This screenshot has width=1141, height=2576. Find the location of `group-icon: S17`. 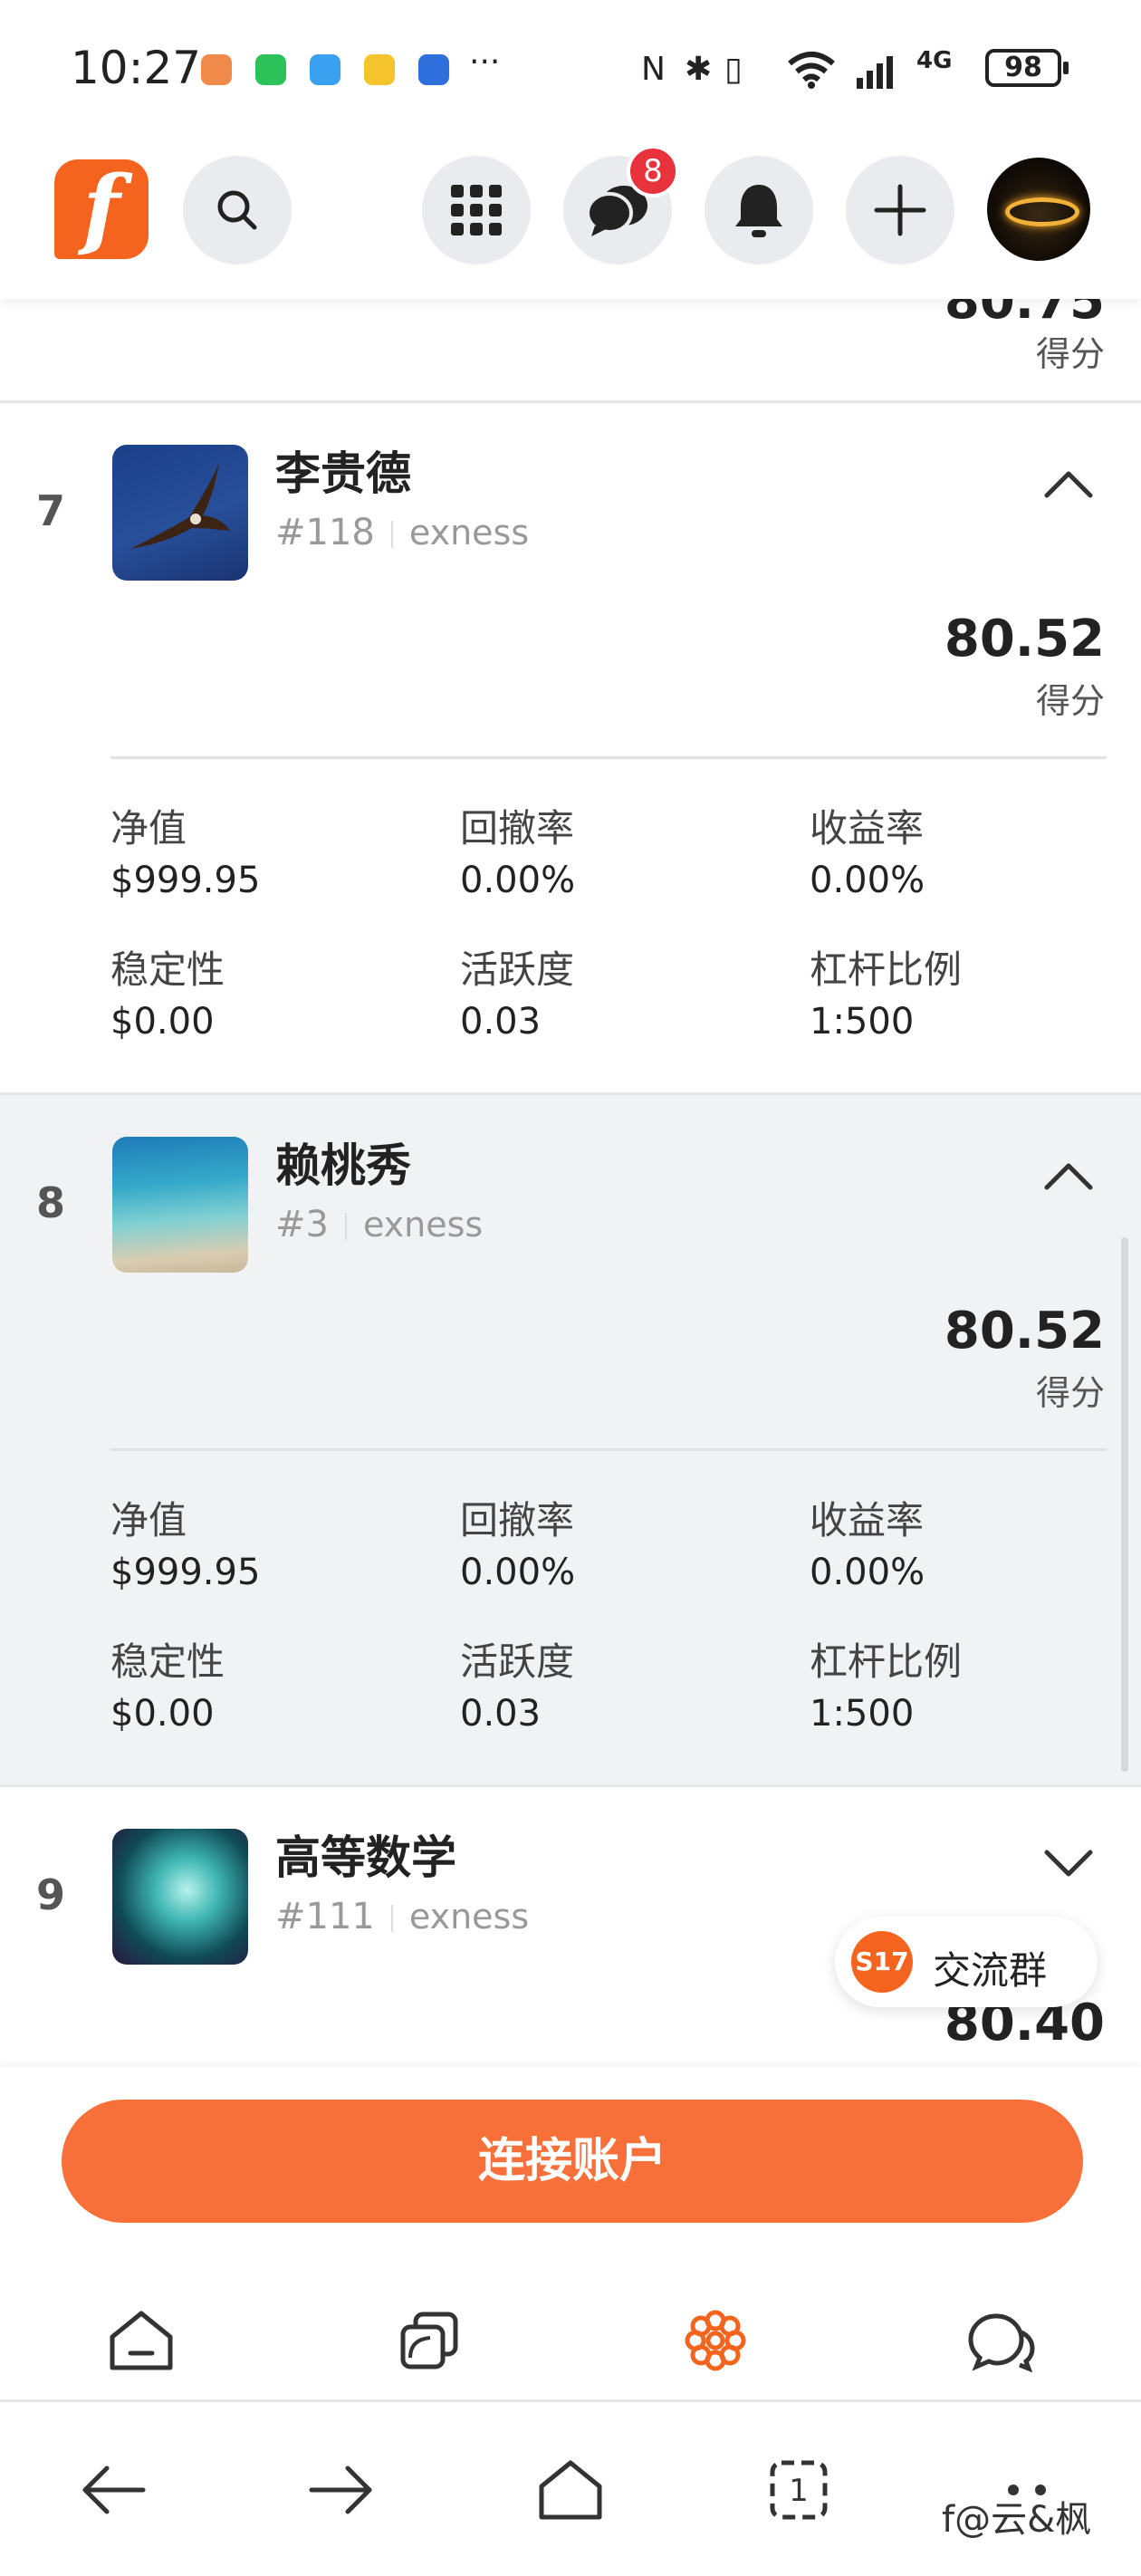

group-icon: S17 is located at coordinates (882, 1962).